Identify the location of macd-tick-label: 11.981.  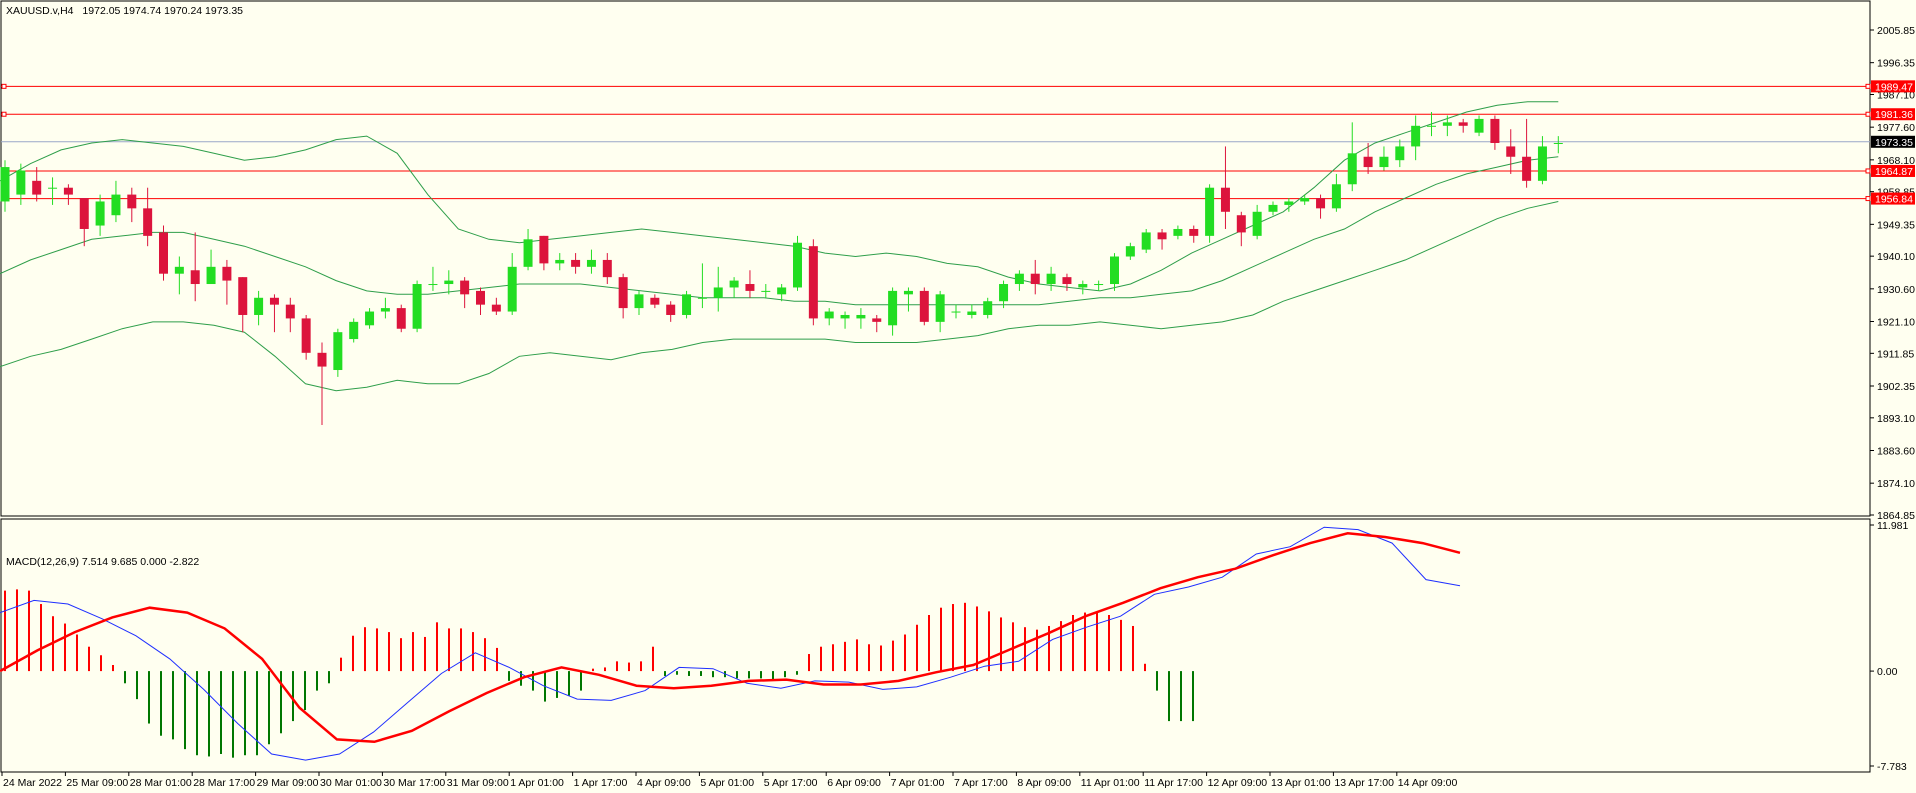
(1892, 526).